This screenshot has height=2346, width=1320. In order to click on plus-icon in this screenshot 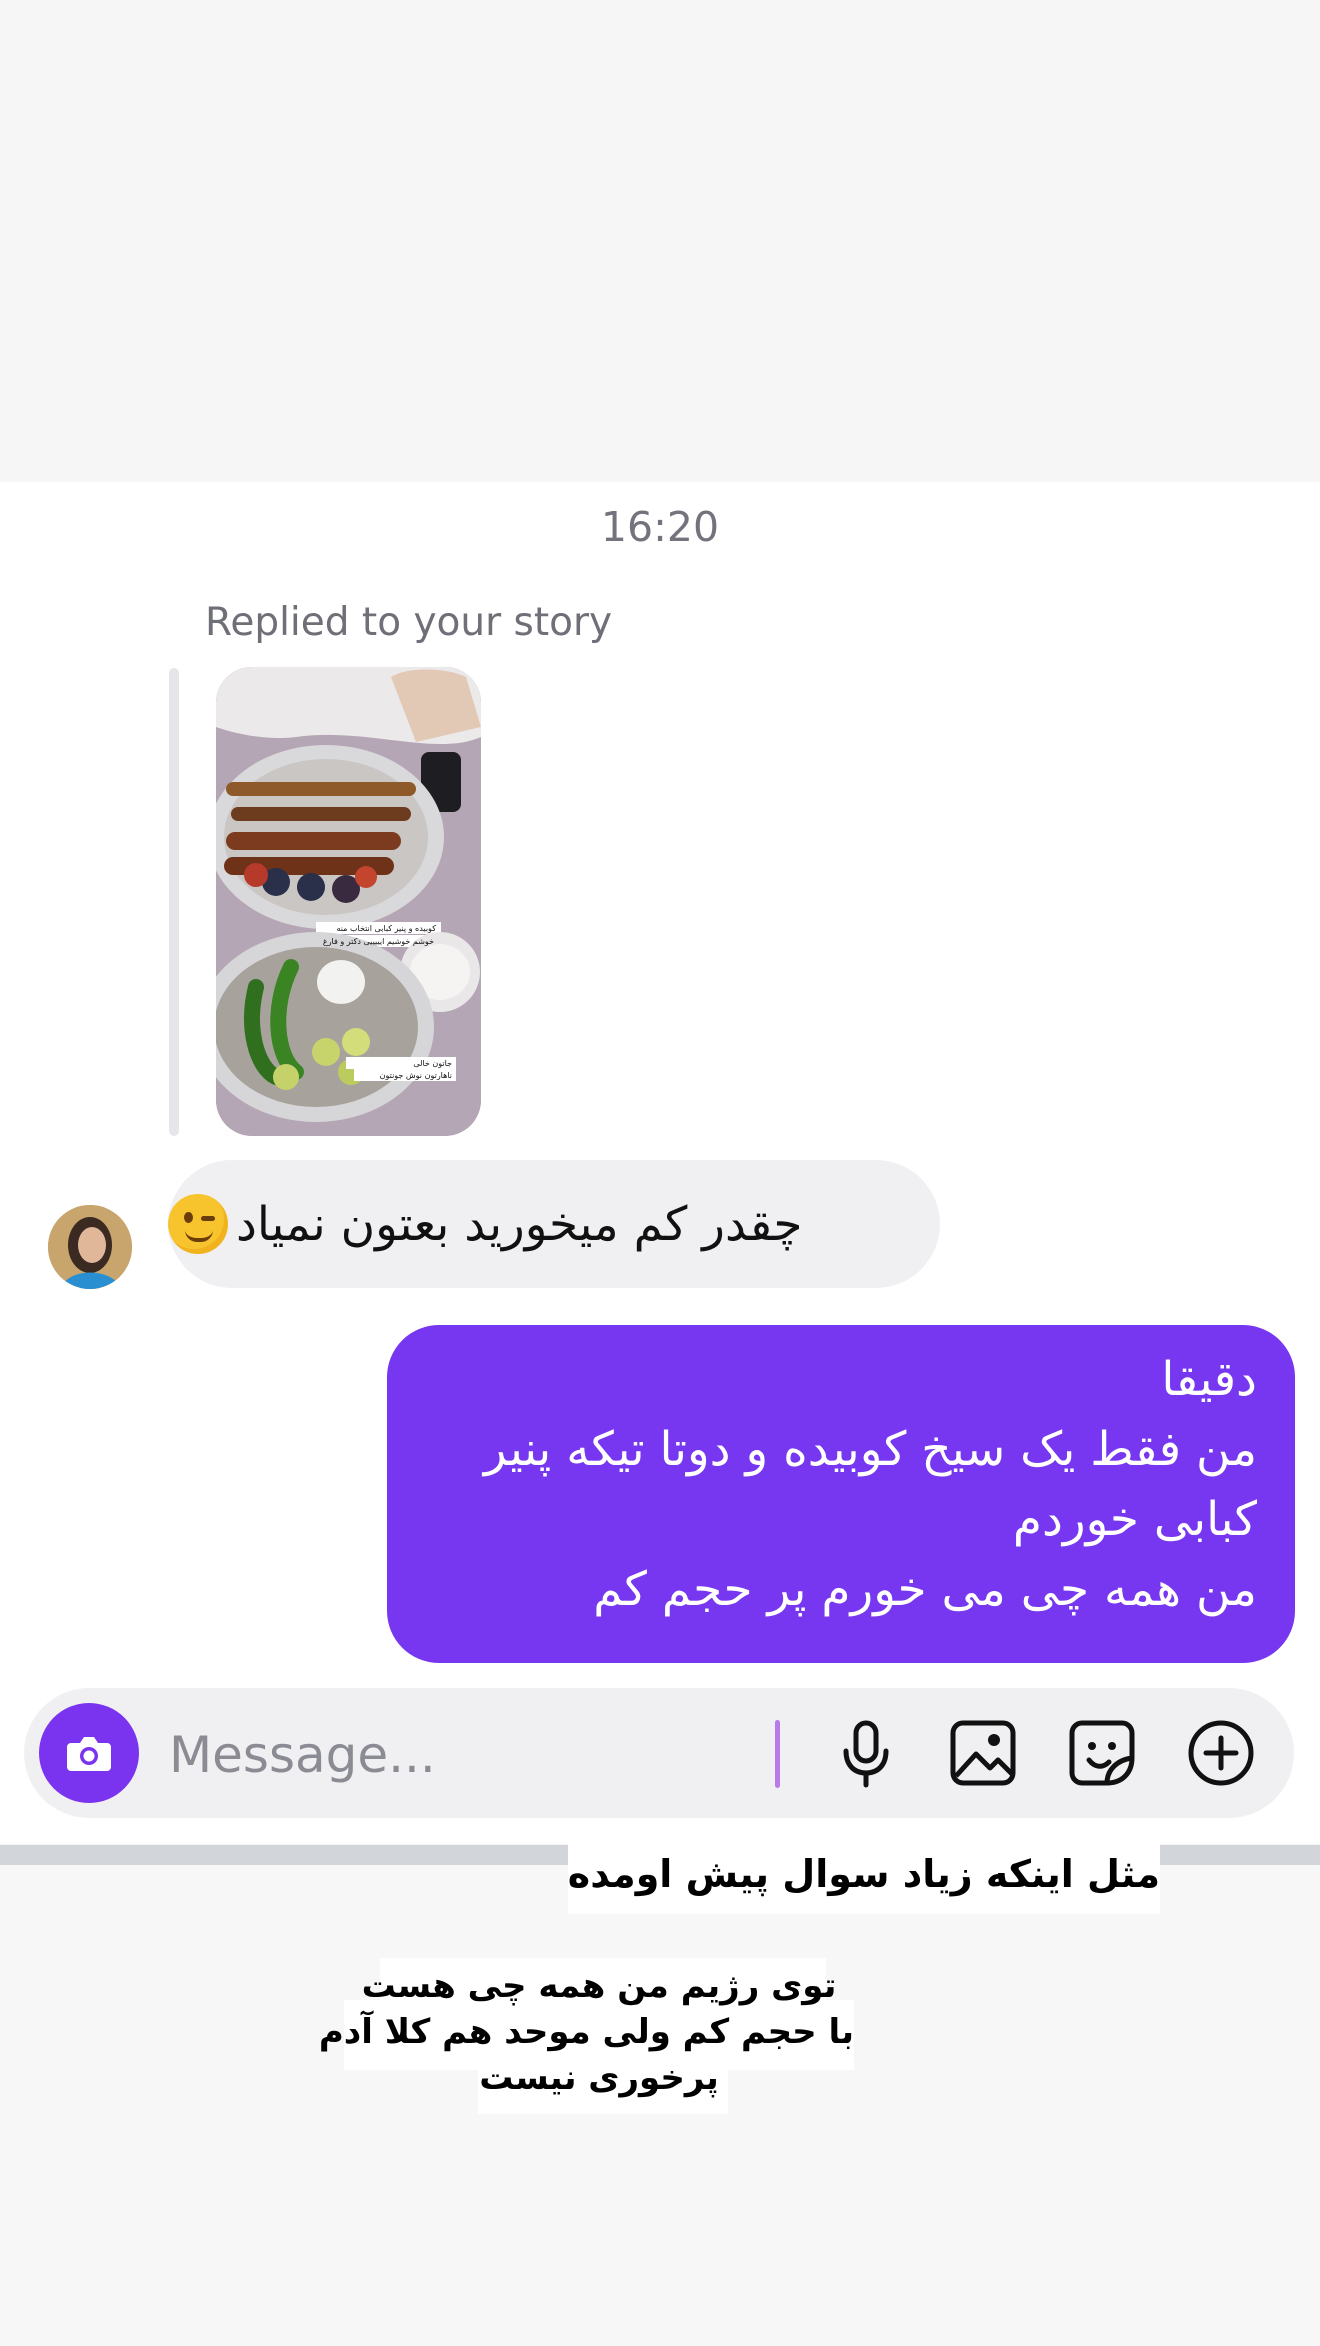, I will do `click(1221, 1753)`.